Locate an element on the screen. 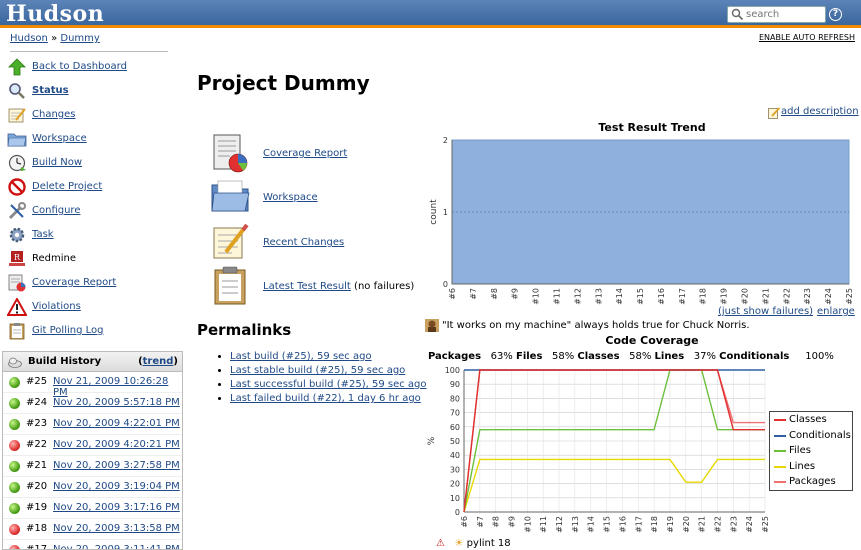 Image resolution: width=861 pixels, height=550 pixels. latest-test-result-link: Latest Test Result is located at coordinates (307, 286).